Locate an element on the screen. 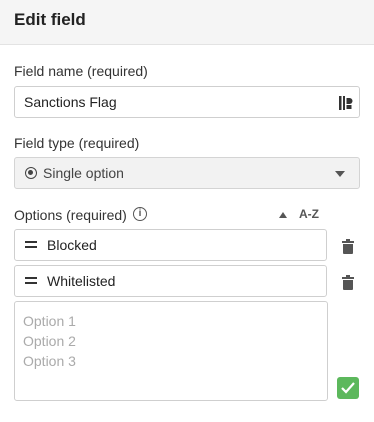 The image size is (374, 422). radio-icon is located at coordinates (31, 173).